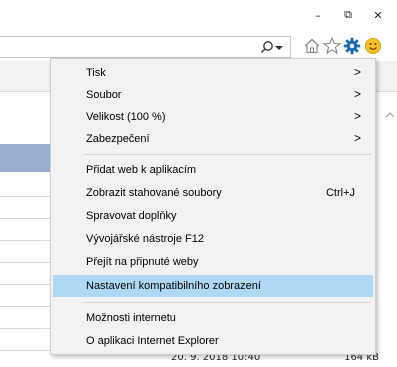 This screenshot has width=397, height=367. What do you see at coordinates (213, 139) in the screenshot?
I see `menu-item-safety: Zabezpečení >` at bounding box center [213, 139].